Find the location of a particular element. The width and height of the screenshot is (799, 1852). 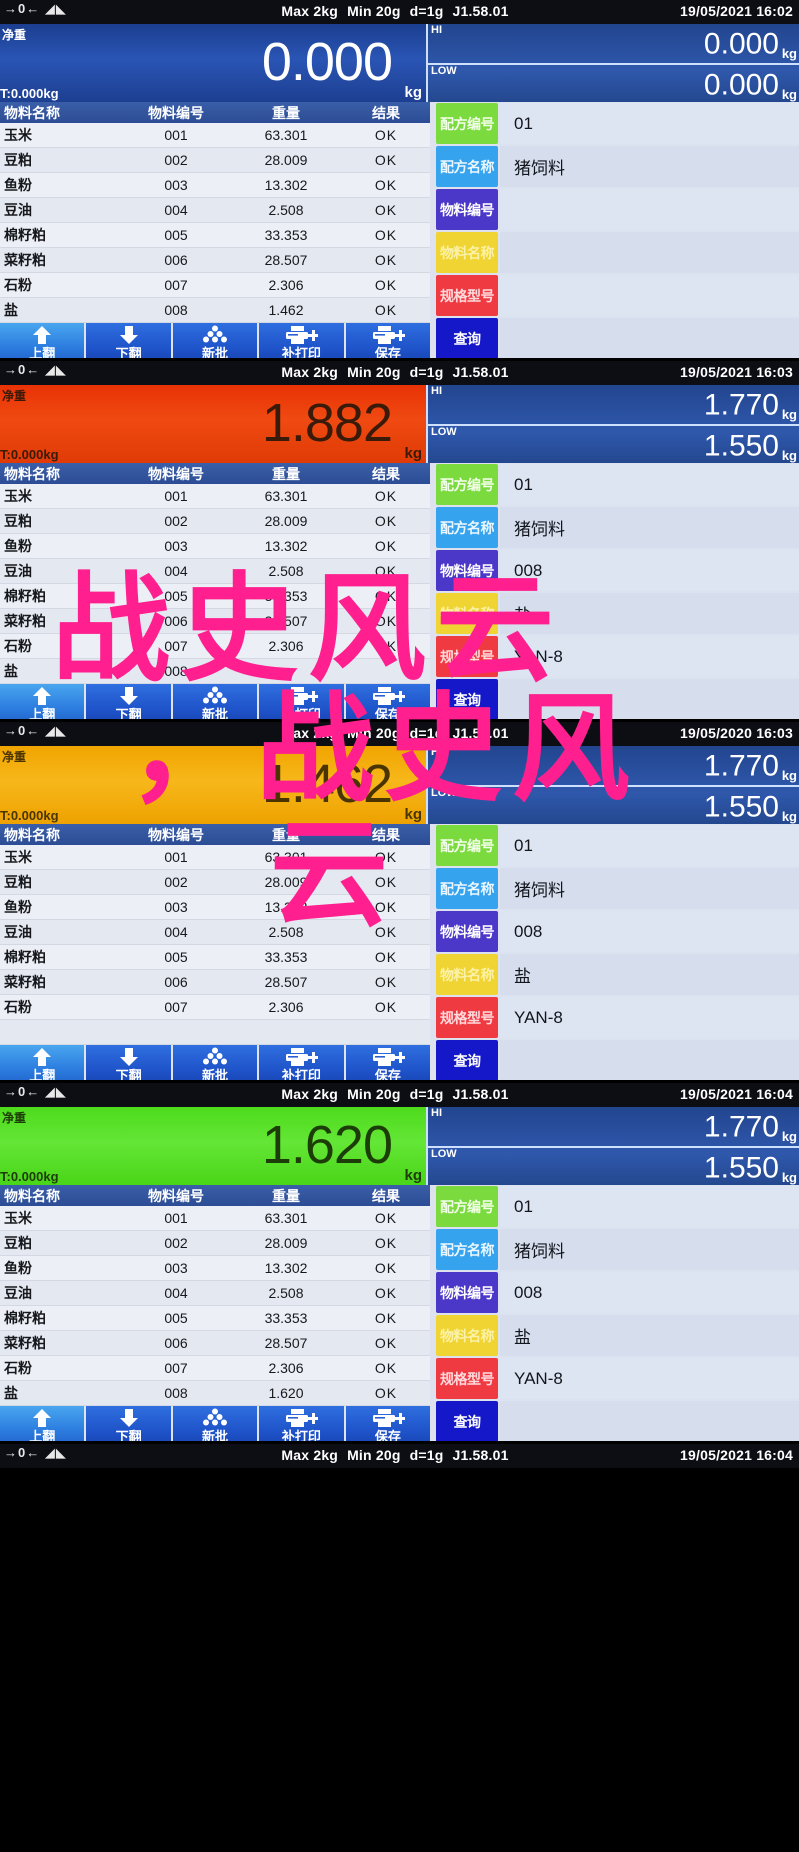

table-row: 盐 008 1.620 OK is located at coordinates (215, 1393).